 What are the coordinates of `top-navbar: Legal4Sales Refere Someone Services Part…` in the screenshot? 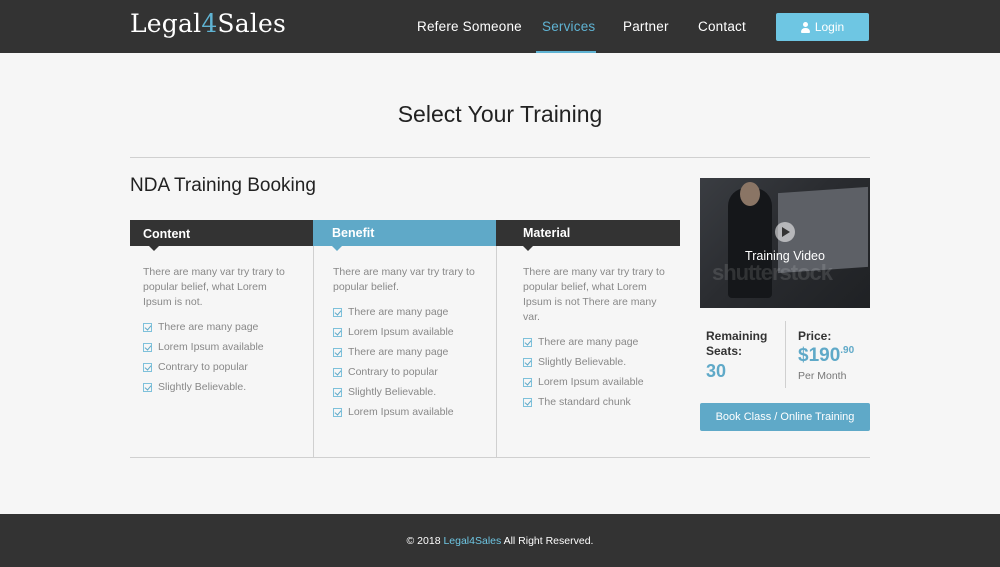 It's located at (500, 26).